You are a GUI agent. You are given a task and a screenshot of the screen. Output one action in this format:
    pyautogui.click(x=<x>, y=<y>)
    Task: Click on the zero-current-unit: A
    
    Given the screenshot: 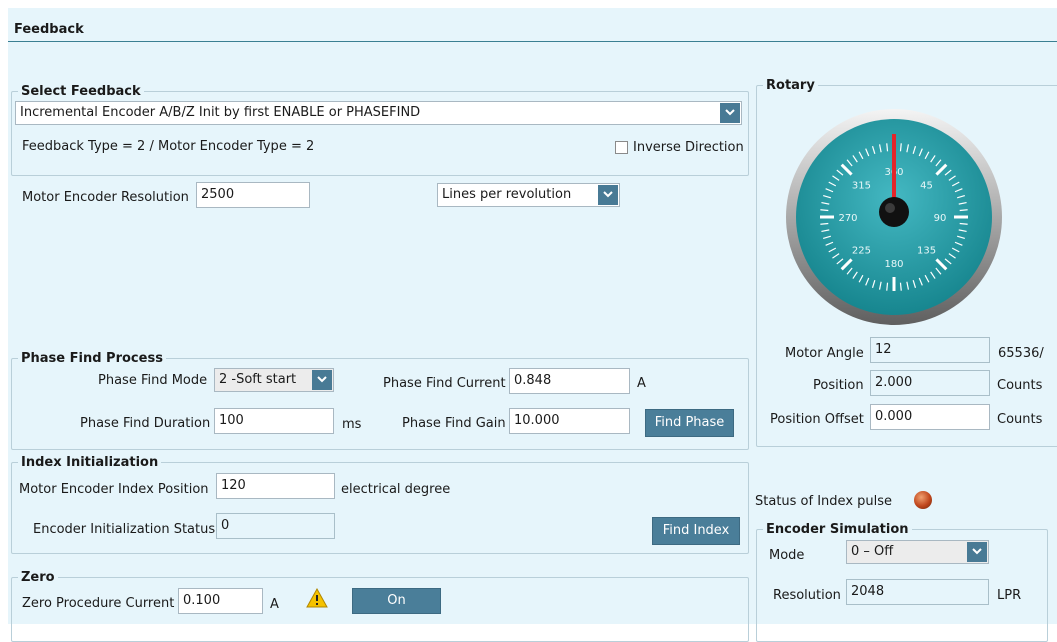 What is the action you would take?
    pyautogui.click(x=274, y=604)
    